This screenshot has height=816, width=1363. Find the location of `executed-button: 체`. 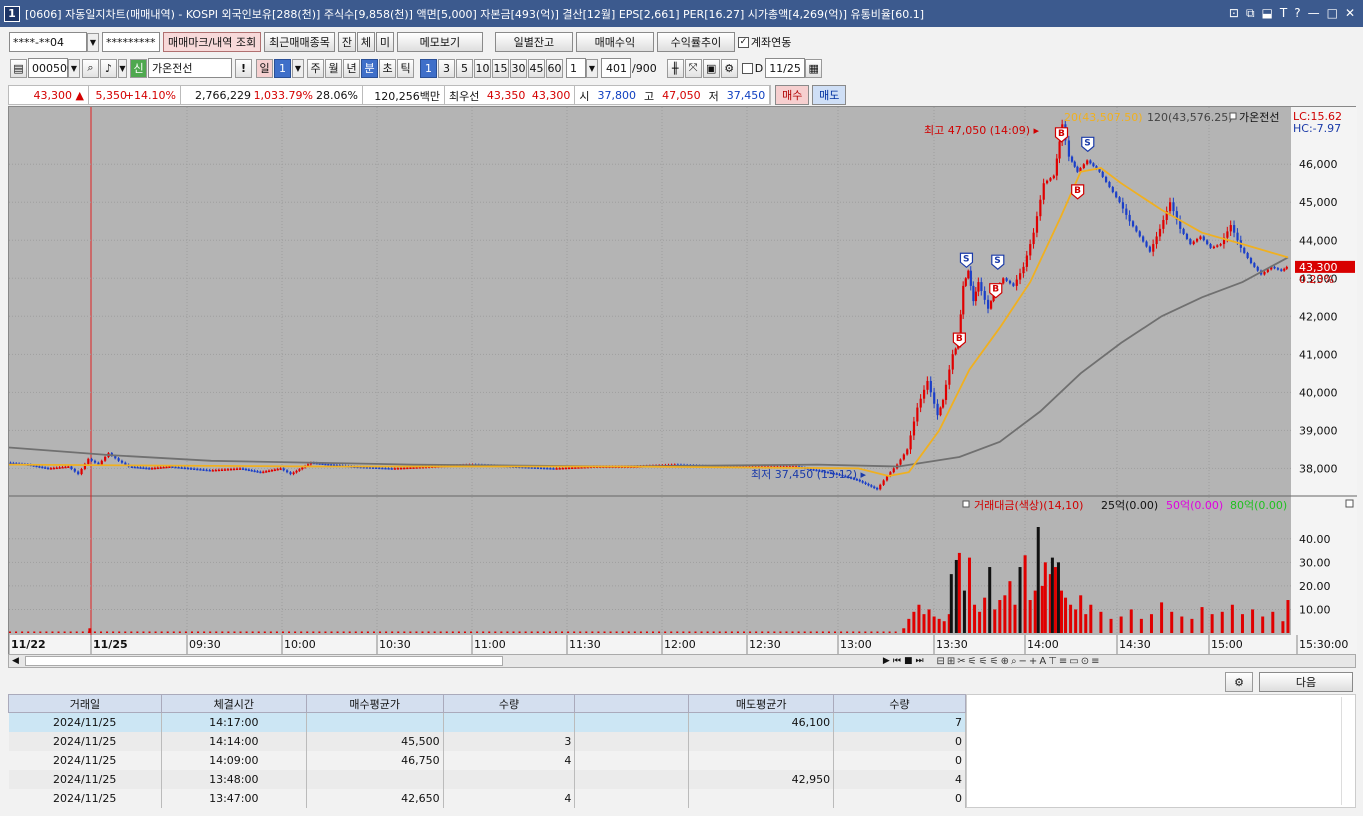

executed-button: 체 is located at coordinates (365, 42).